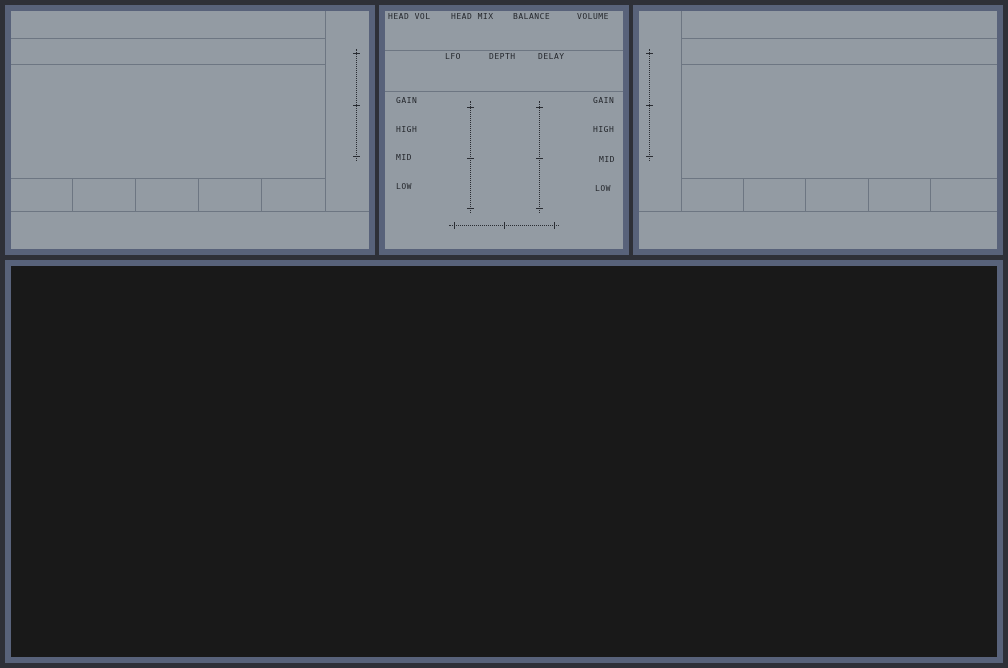  I want to click on eq-left-gain-knob: GAIN, so click(406, 101).